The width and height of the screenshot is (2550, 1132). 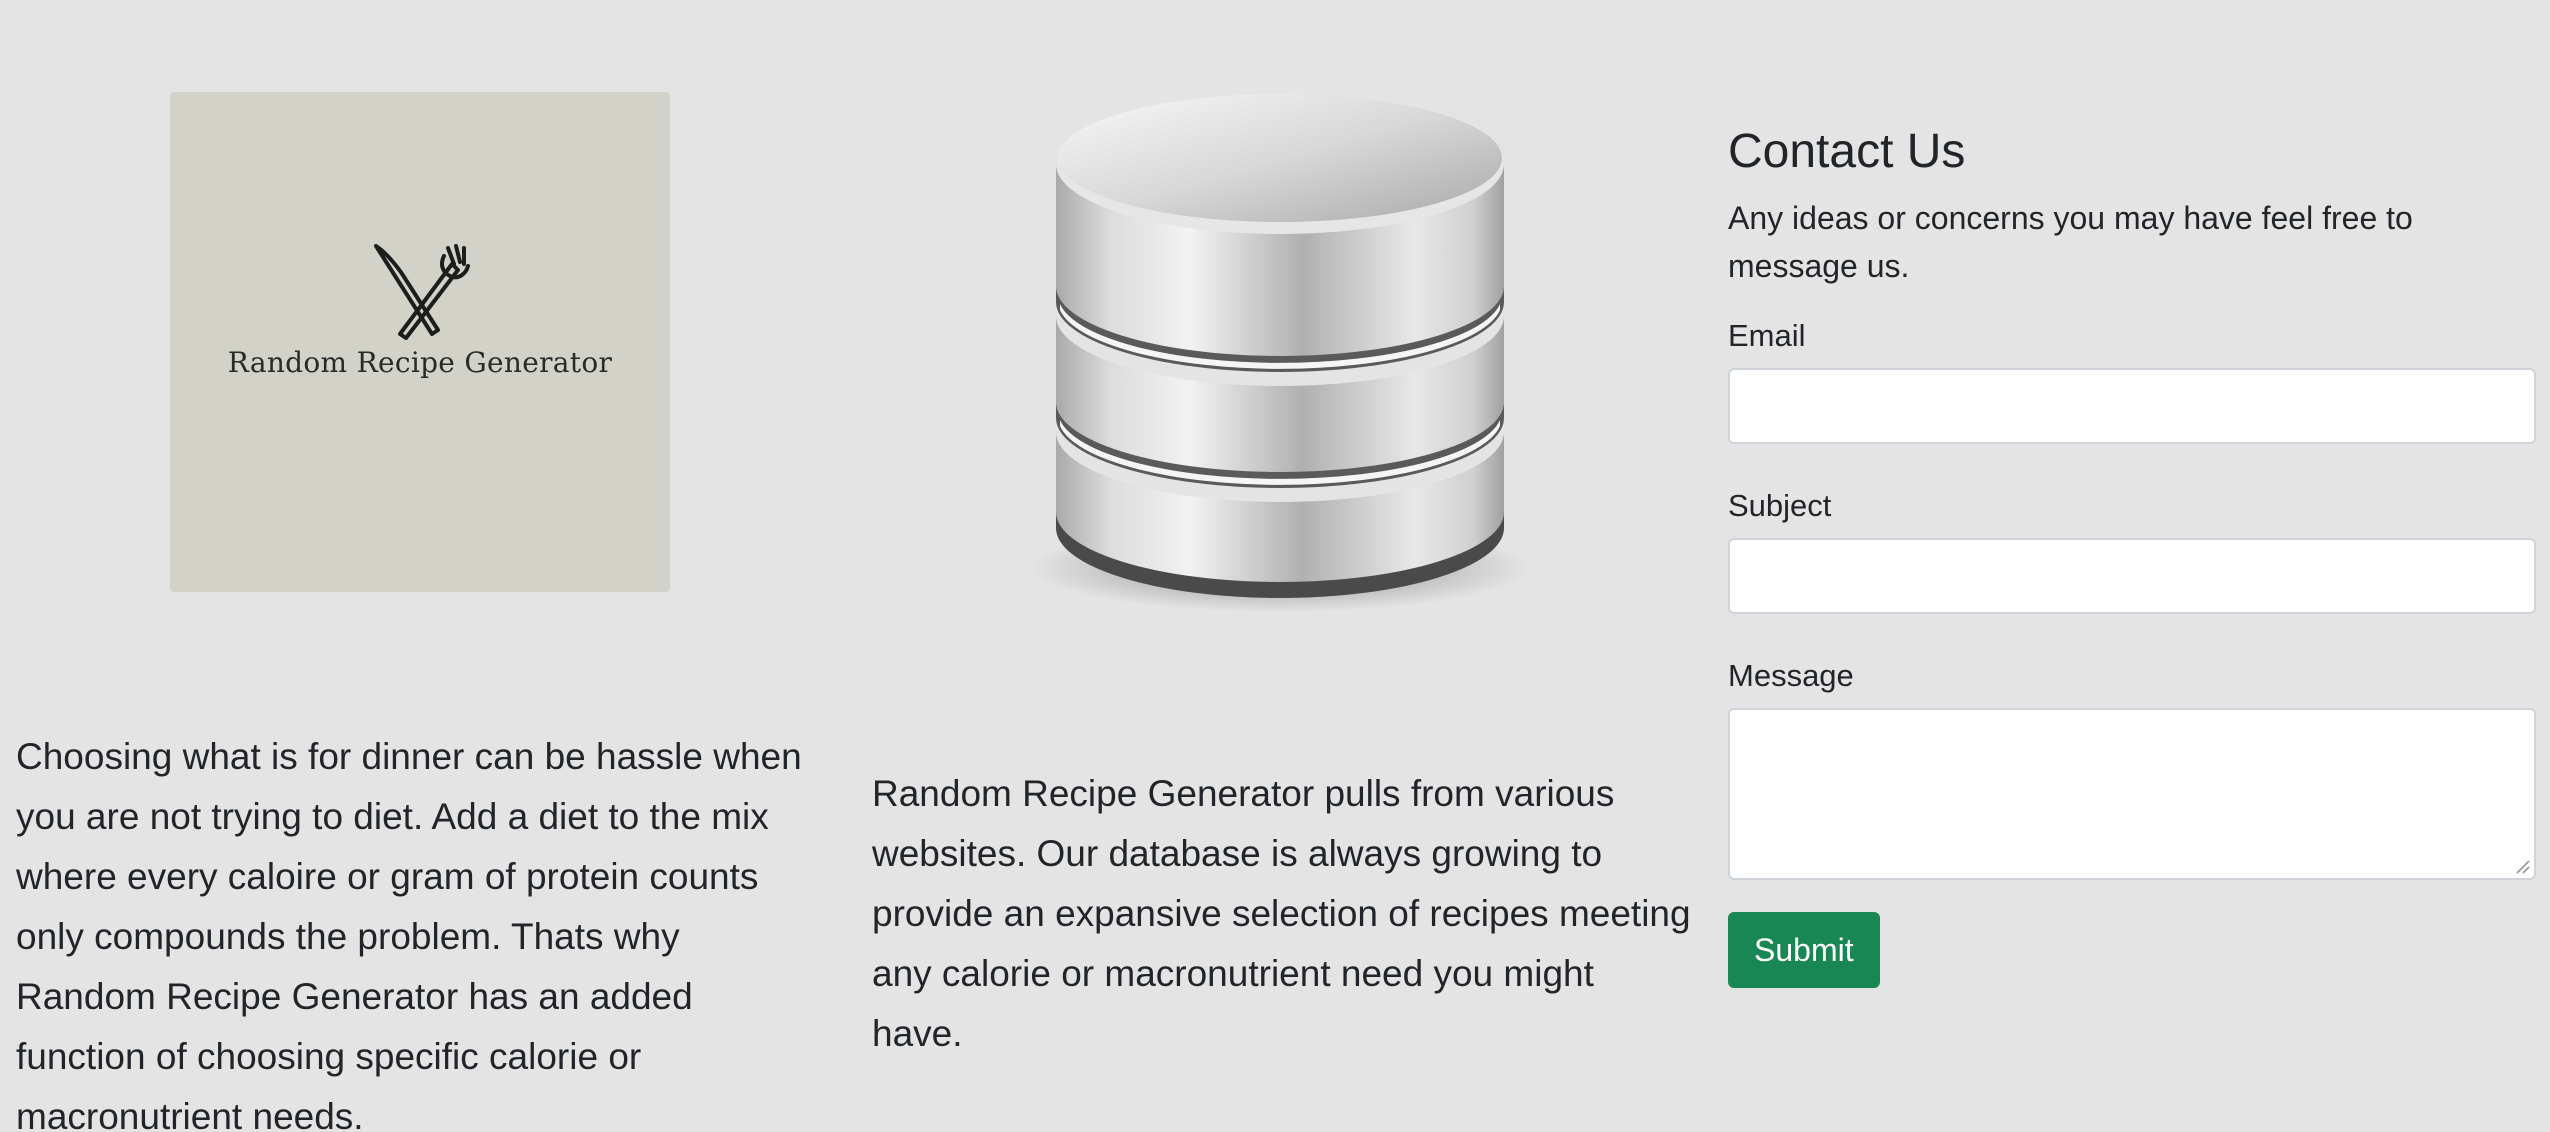 I want to click on resize-grip-icon, so click(x=2522, y=866).